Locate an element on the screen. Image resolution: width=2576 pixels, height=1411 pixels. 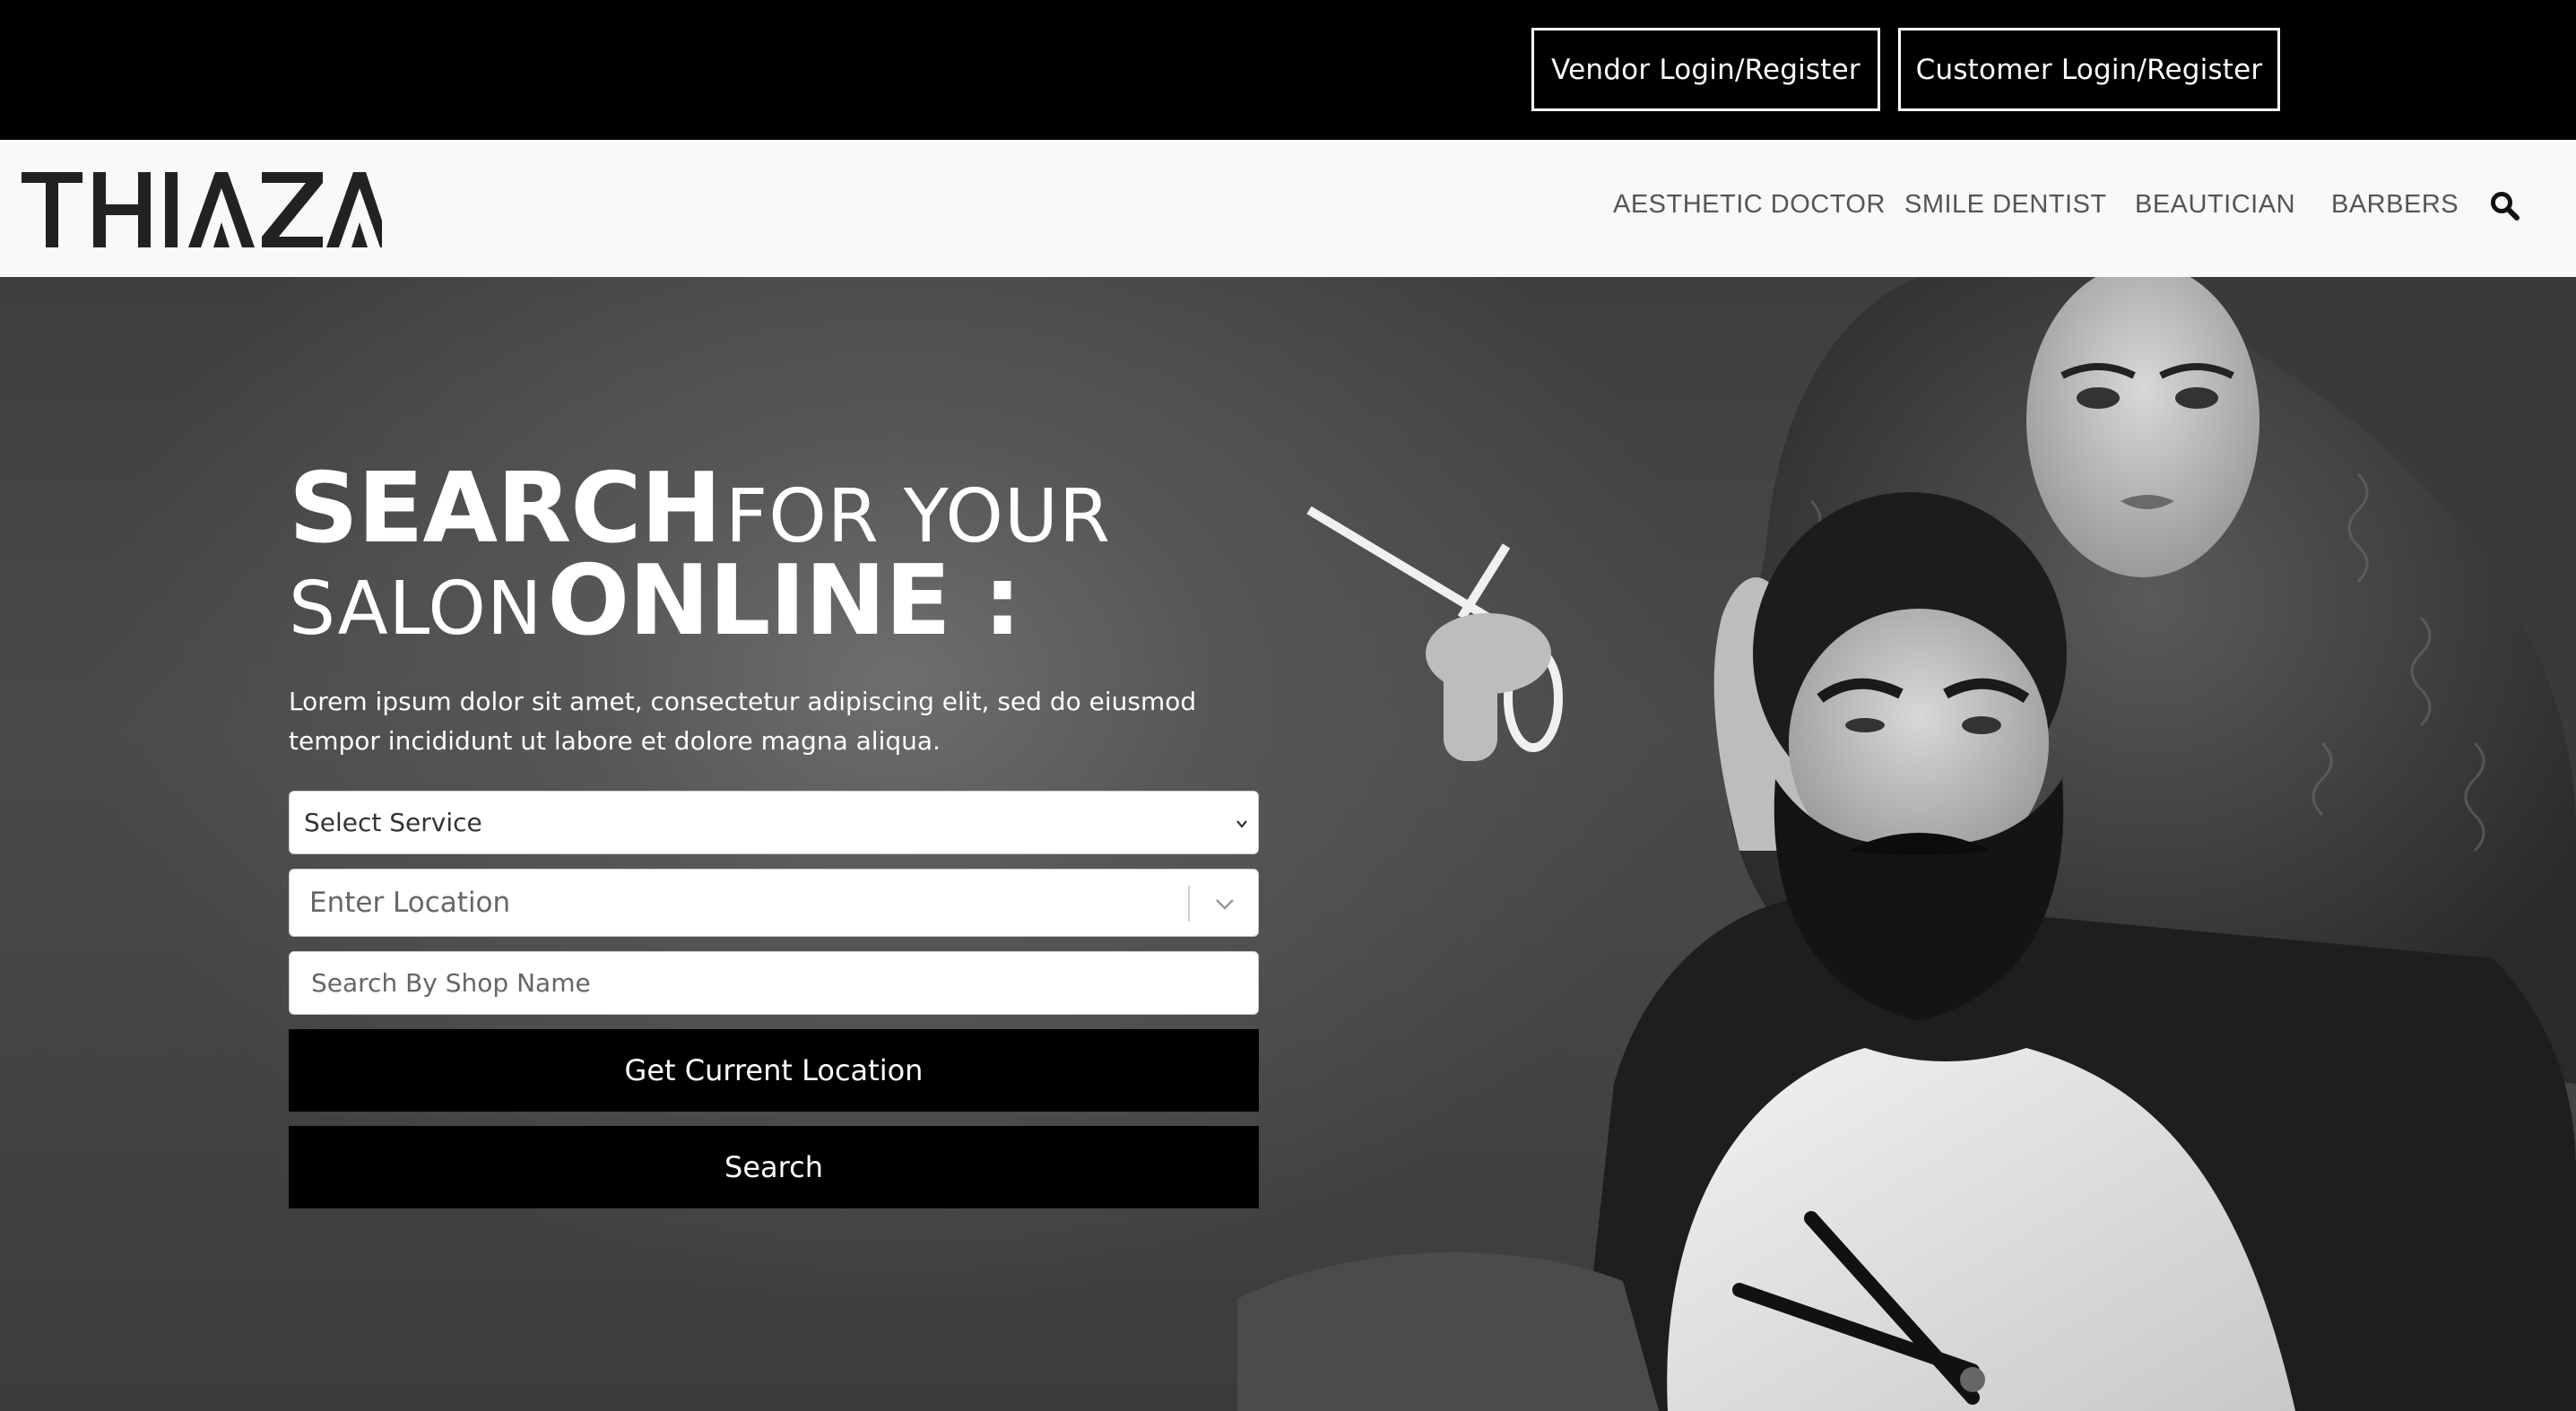
location-placeholder: Enter Location is located at coordinates (410, 903).